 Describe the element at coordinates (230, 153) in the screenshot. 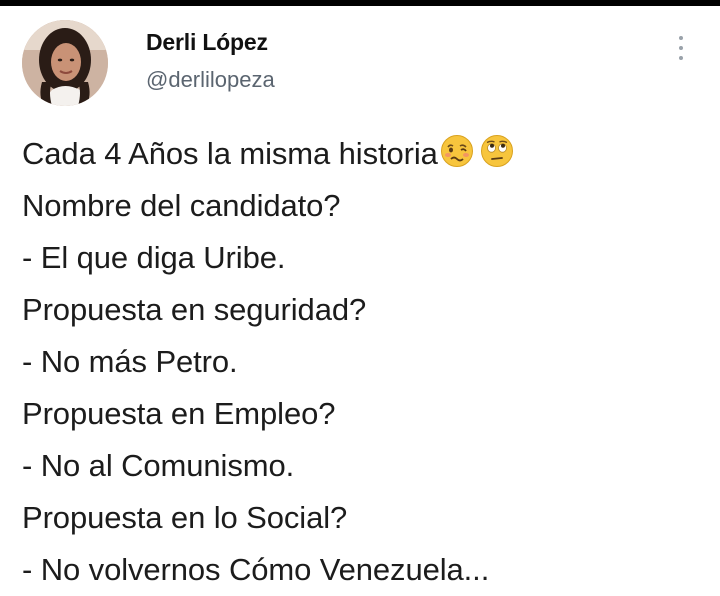

I see `tweet-first-line-text: Cada 4 Años la misma historia` at that location.